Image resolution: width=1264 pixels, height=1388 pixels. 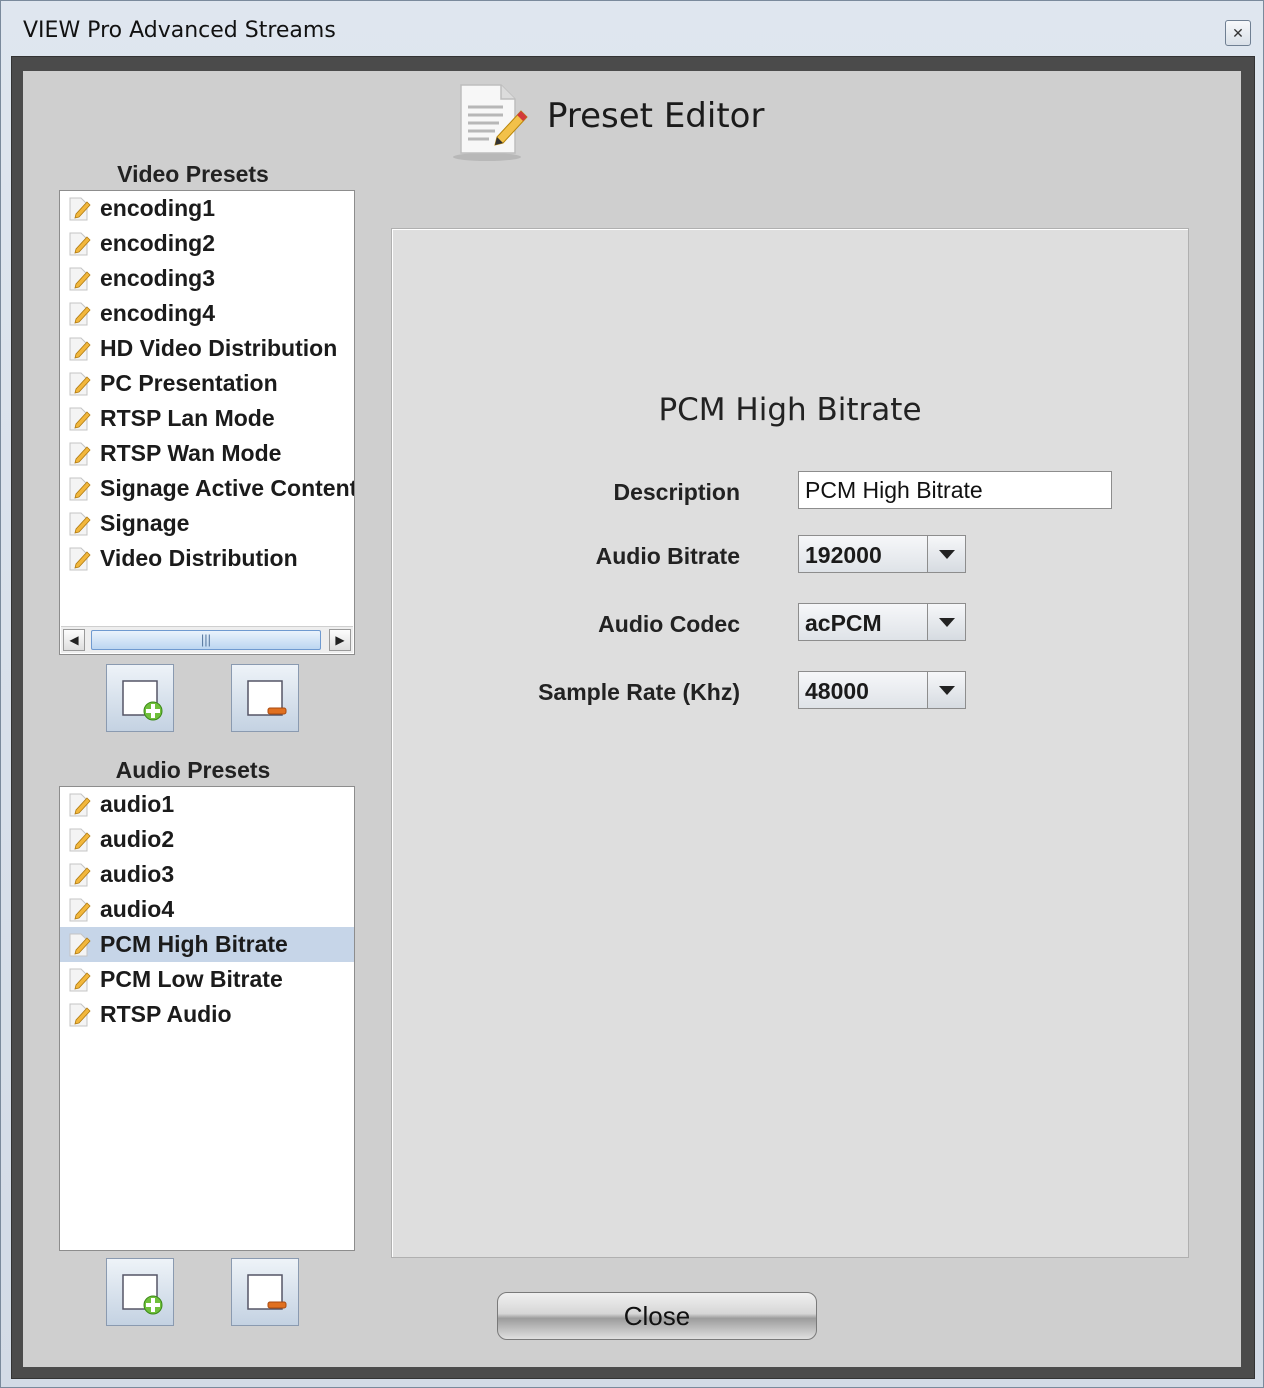 I want to click on remove-video-preset-button, so click(x=265, y=698).